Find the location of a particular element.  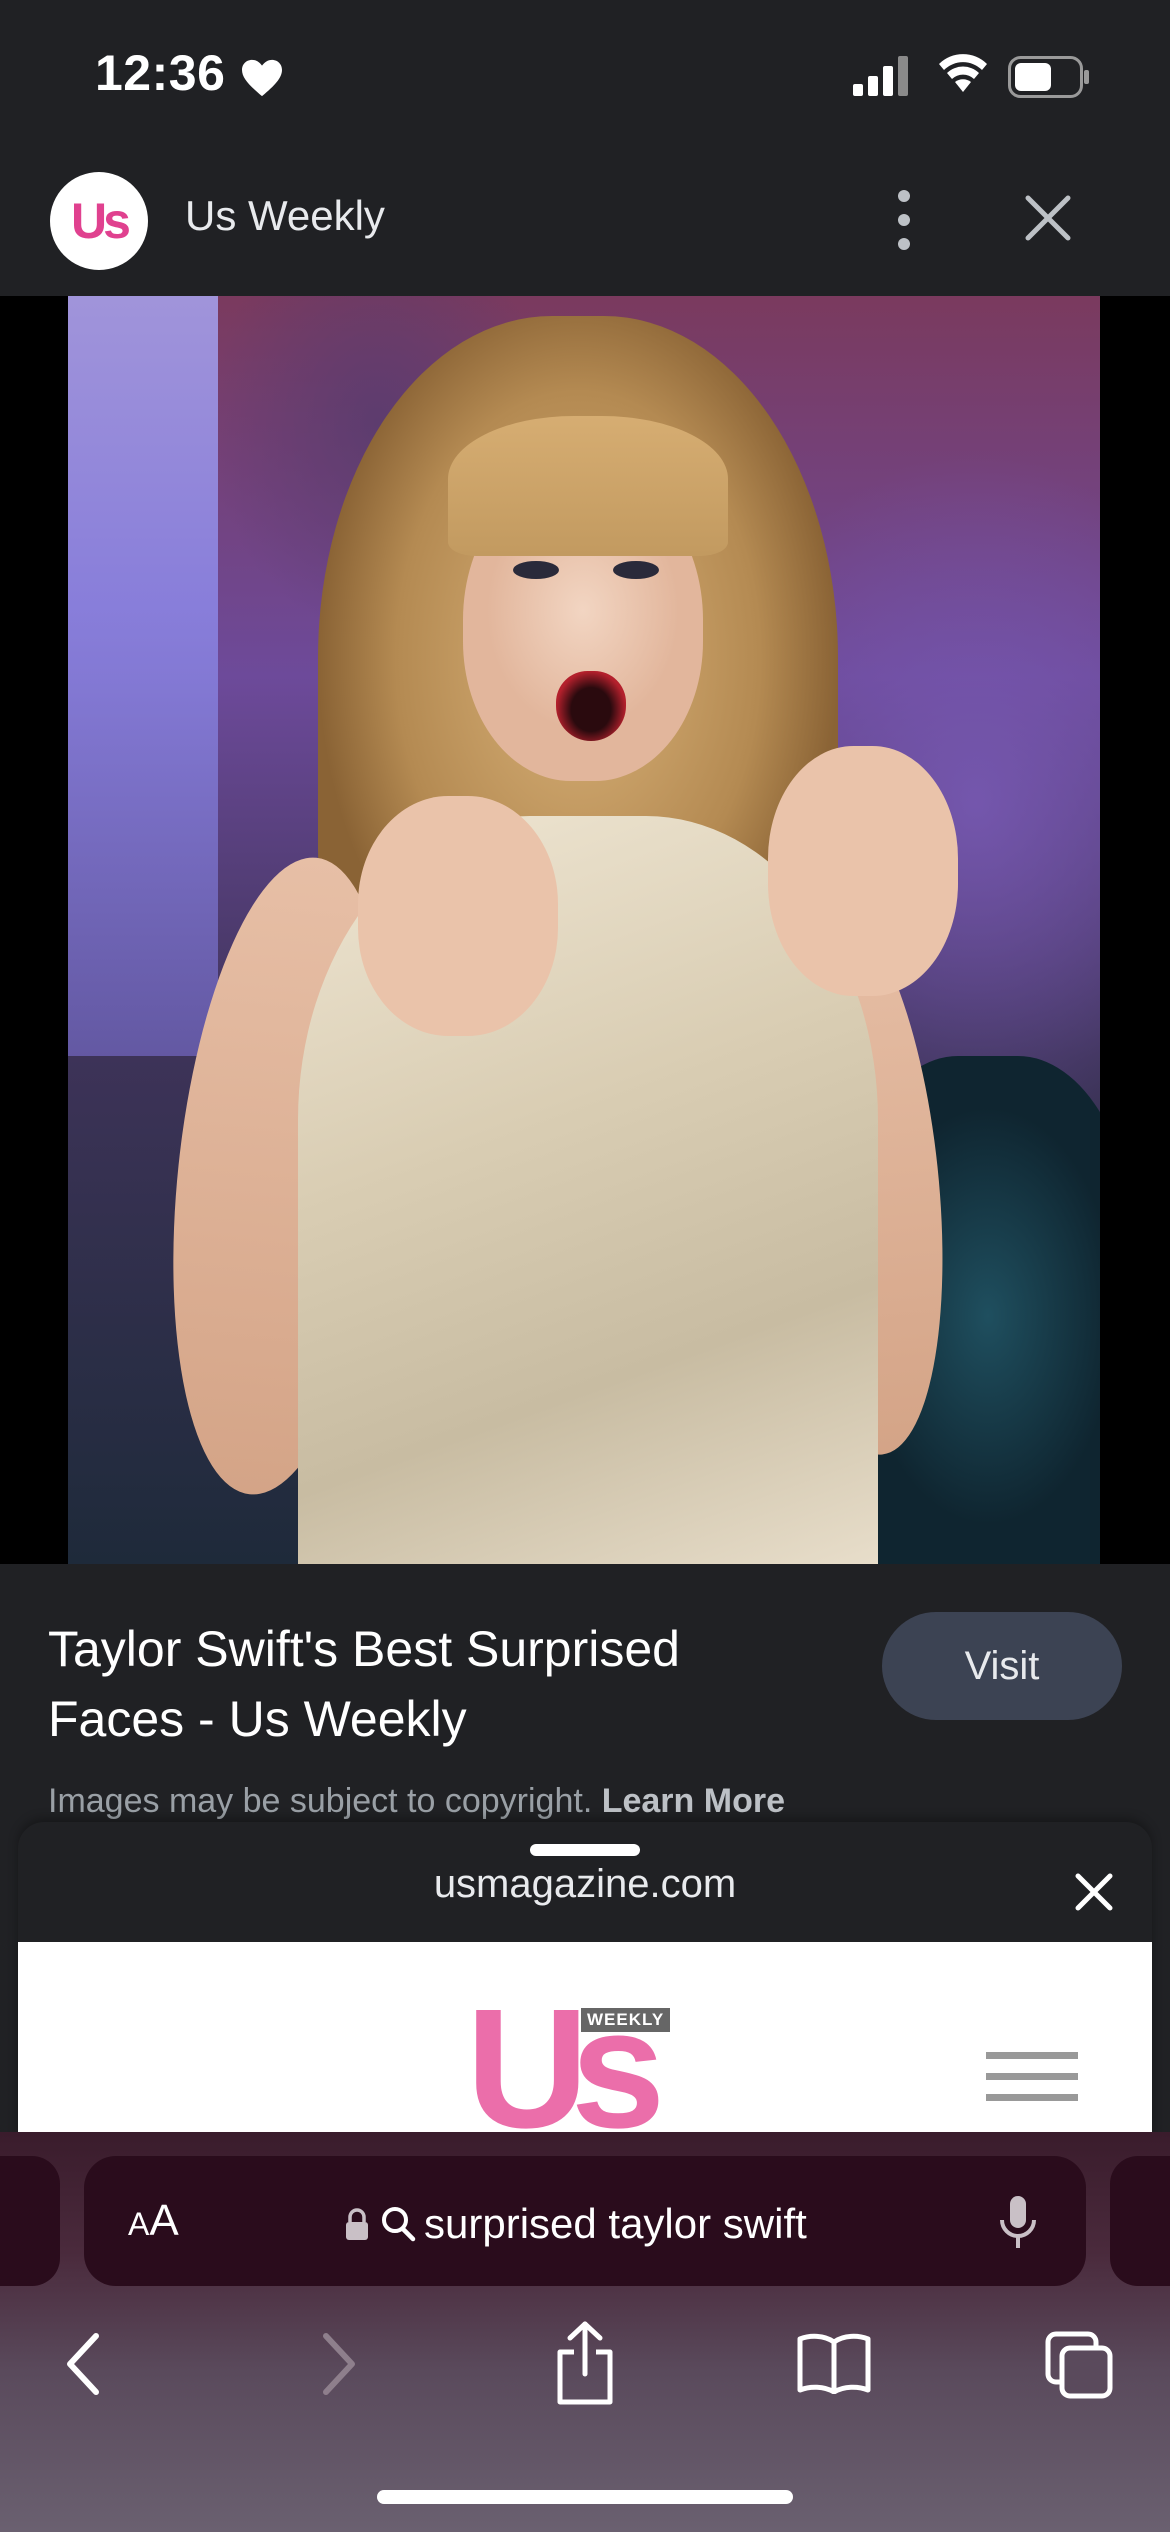

previous-tab-peek is located at coordinates (30, 2221).